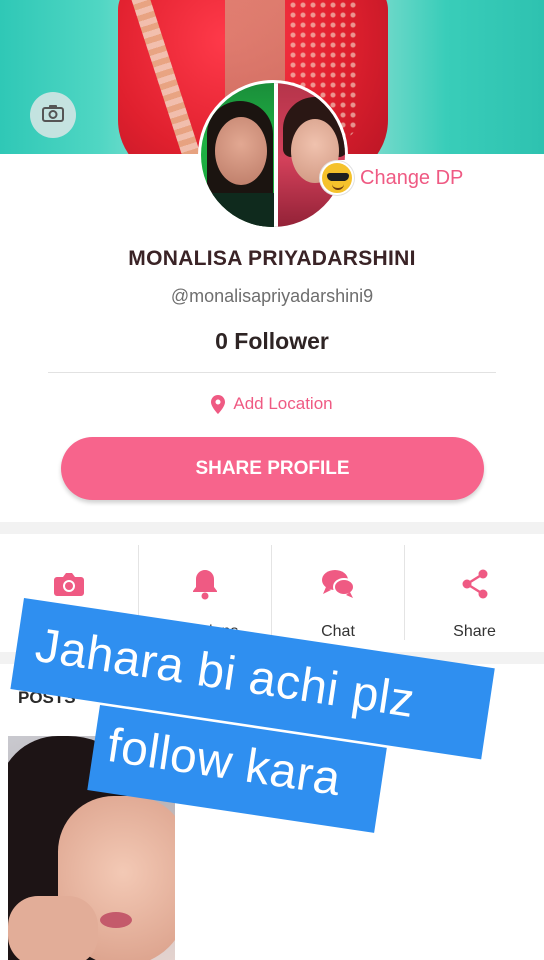 This screenshot has height=960, width=544. What do you see at coordinates (241, 151) in the screenshot?
I see `avatar-left-face` at bounding box center [241, 151].